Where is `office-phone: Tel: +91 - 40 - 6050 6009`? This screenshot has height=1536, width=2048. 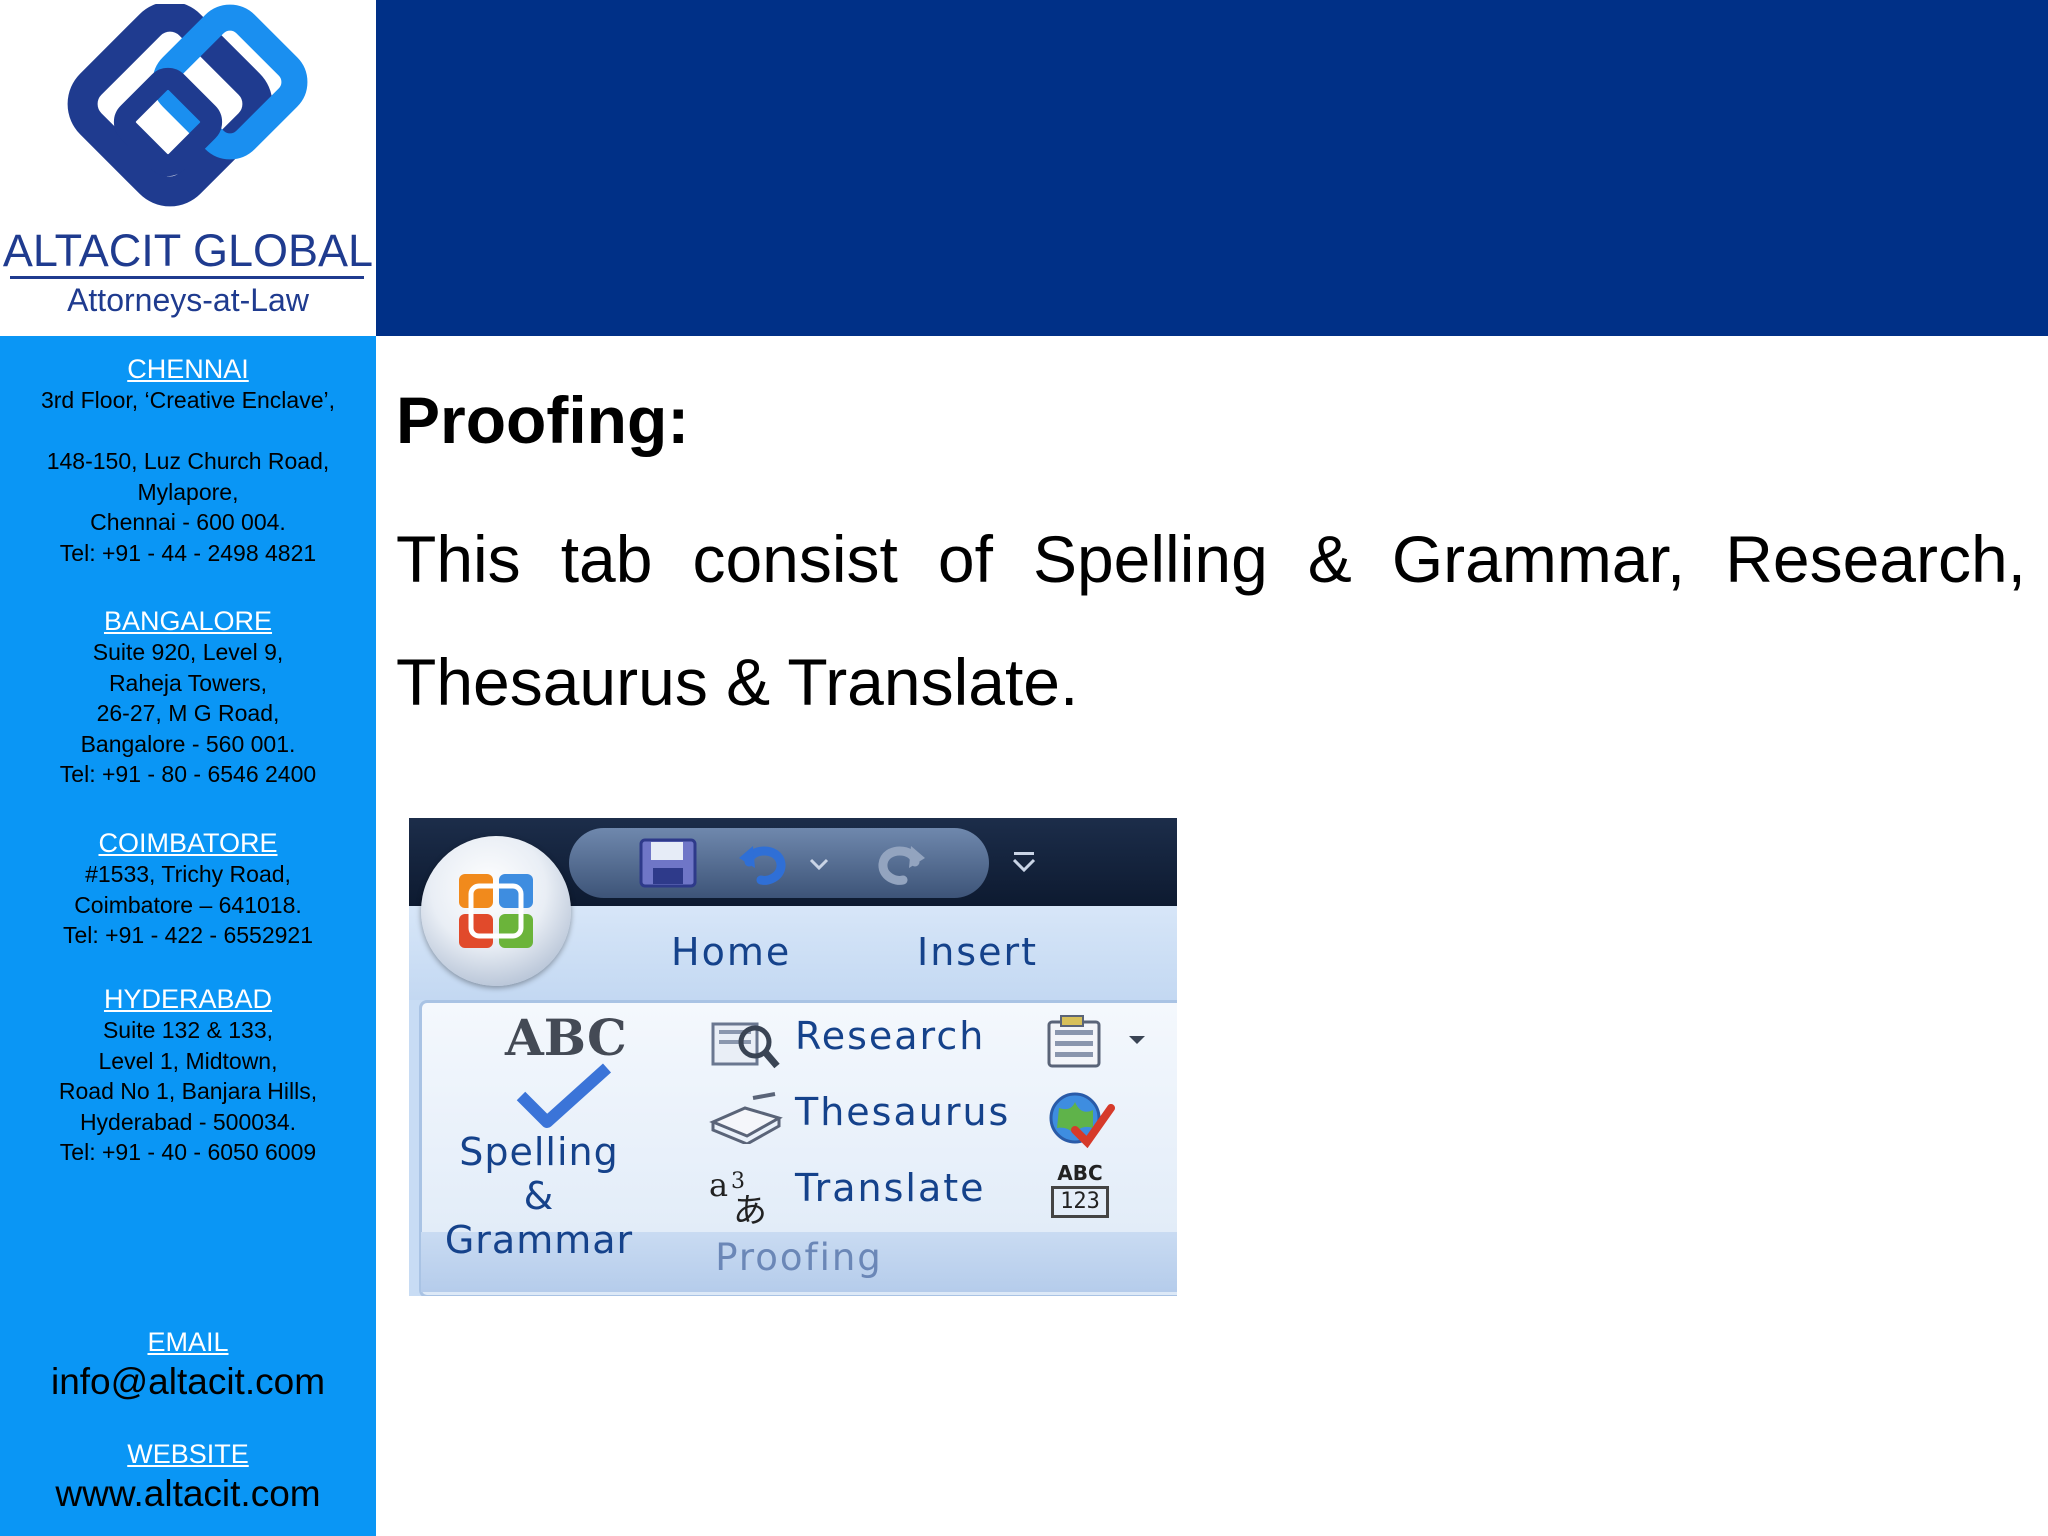 office-phone: Tel: +91 - 40 - 6050 6009 is located at coordinates (188, 1152).